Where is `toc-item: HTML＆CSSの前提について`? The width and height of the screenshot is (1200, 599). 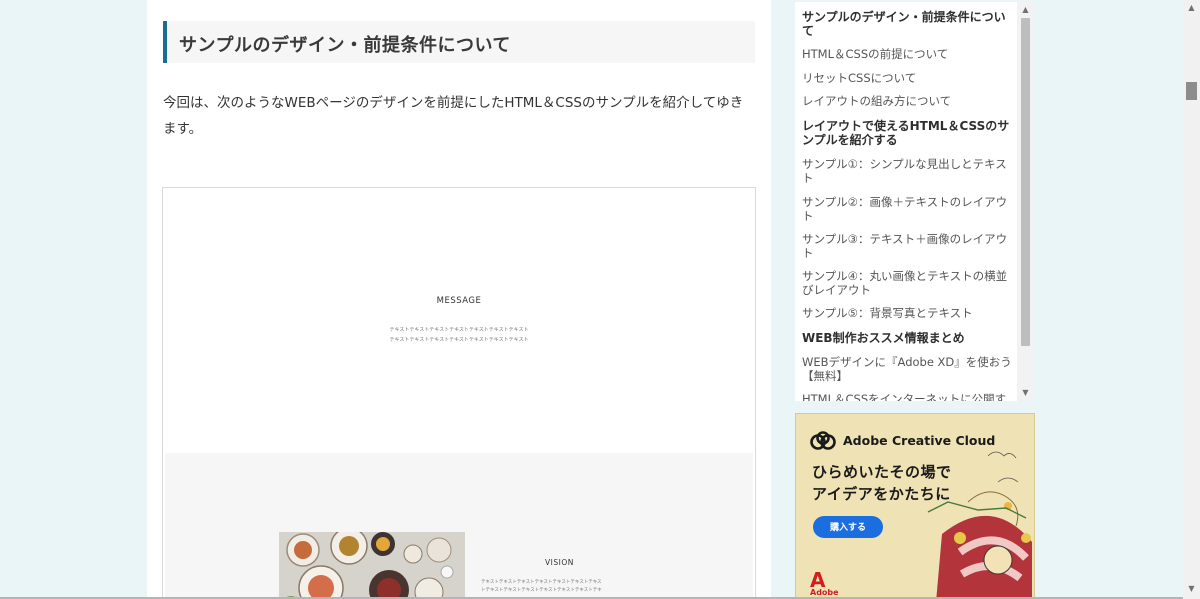
toc-item: HTML＆CSSの前提について is located at coordinates (907, 54).